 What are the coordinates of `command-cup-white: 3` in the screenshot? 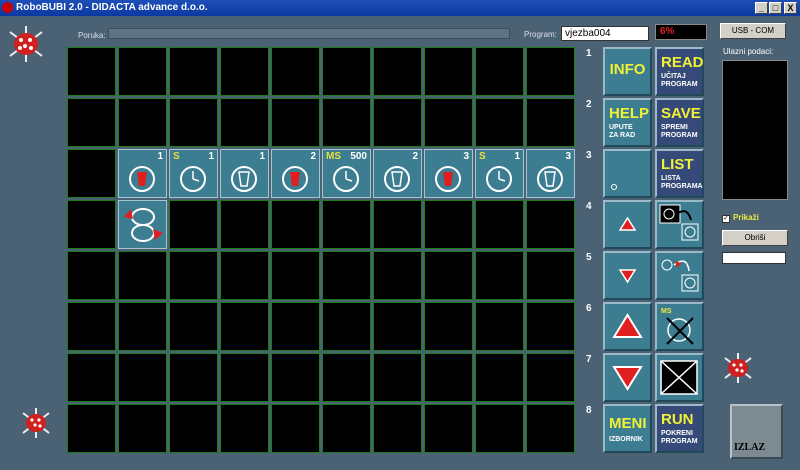 It's located at (550, 173).